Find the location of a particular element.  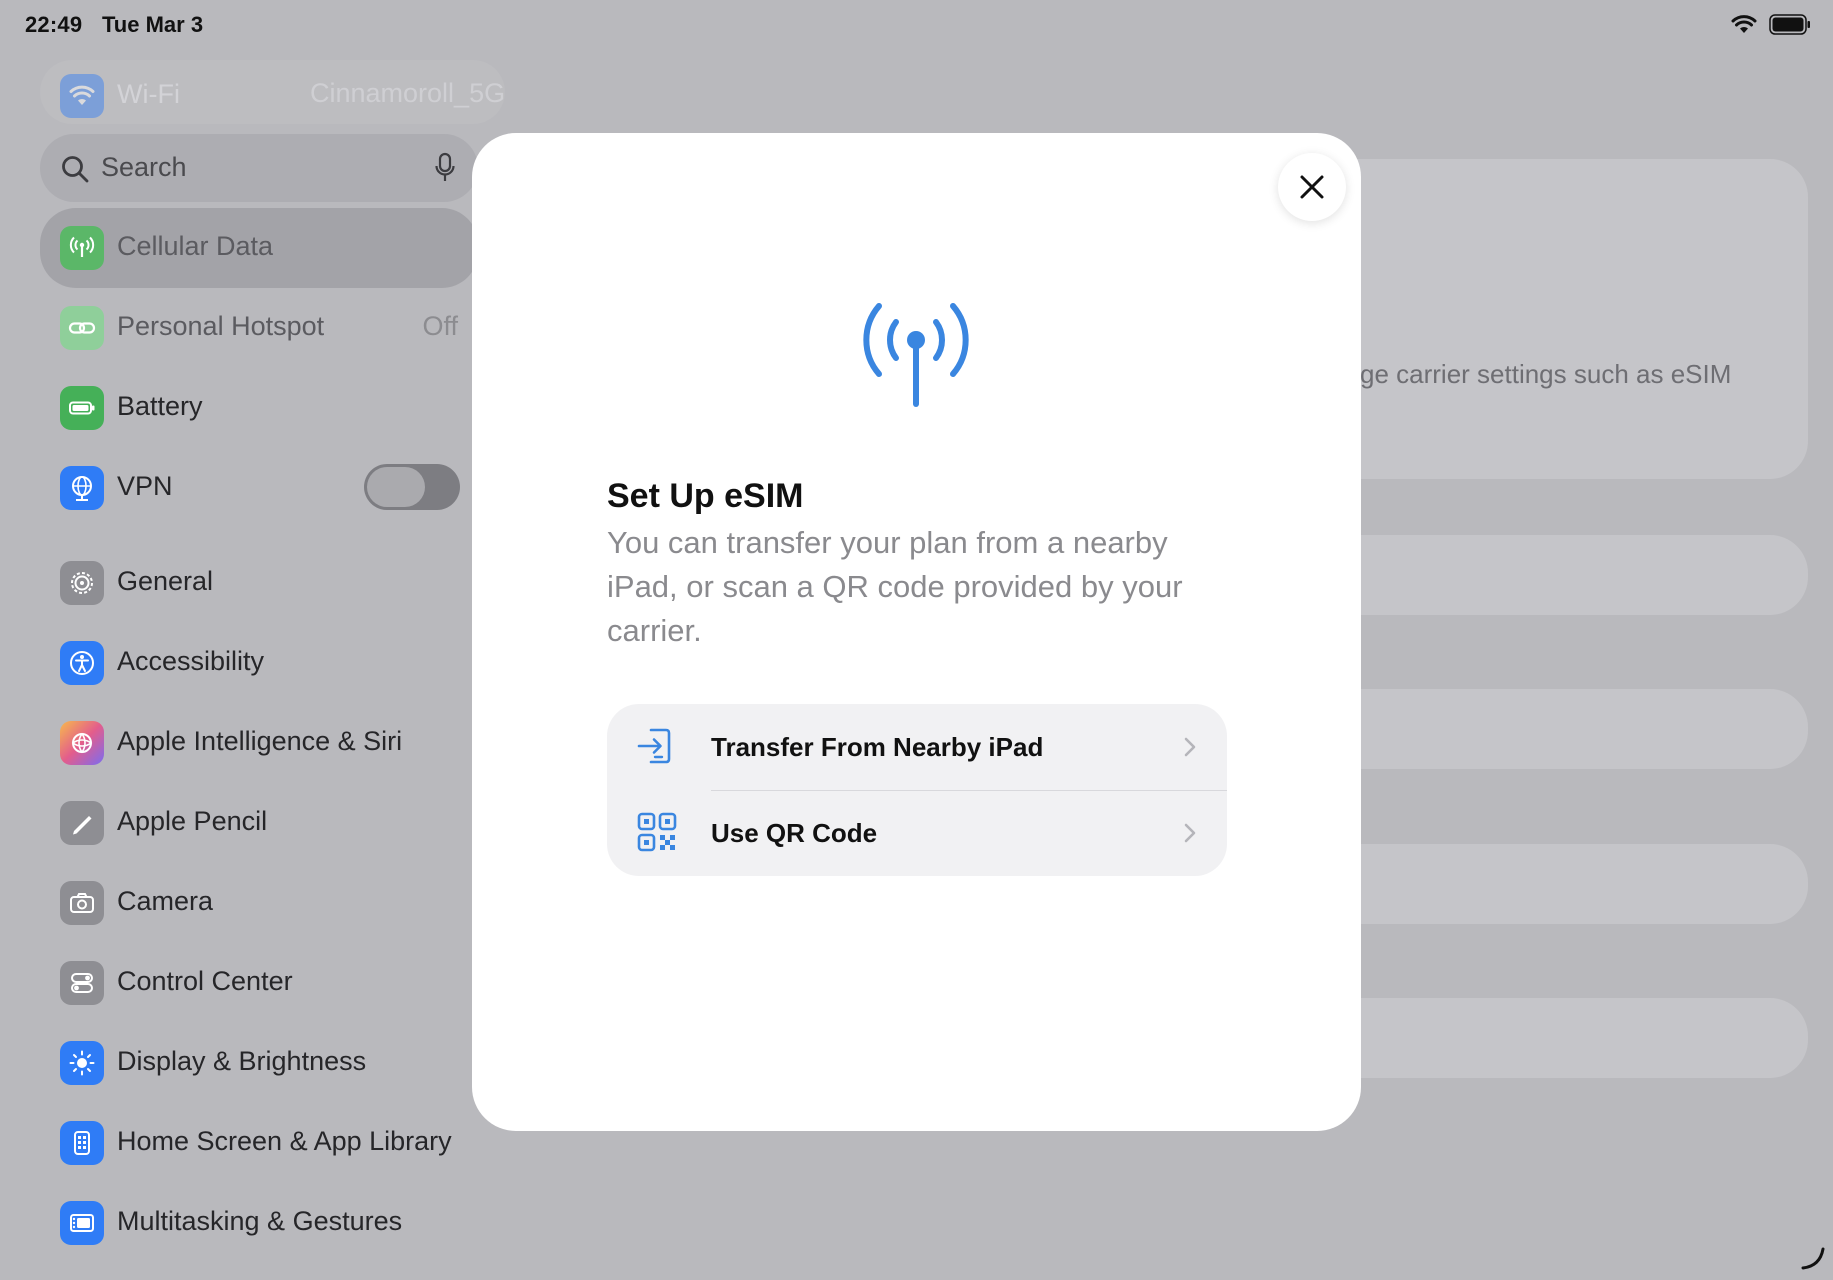

sidebar-item-label: Apple Pencil is located at coordinates (192, 821).